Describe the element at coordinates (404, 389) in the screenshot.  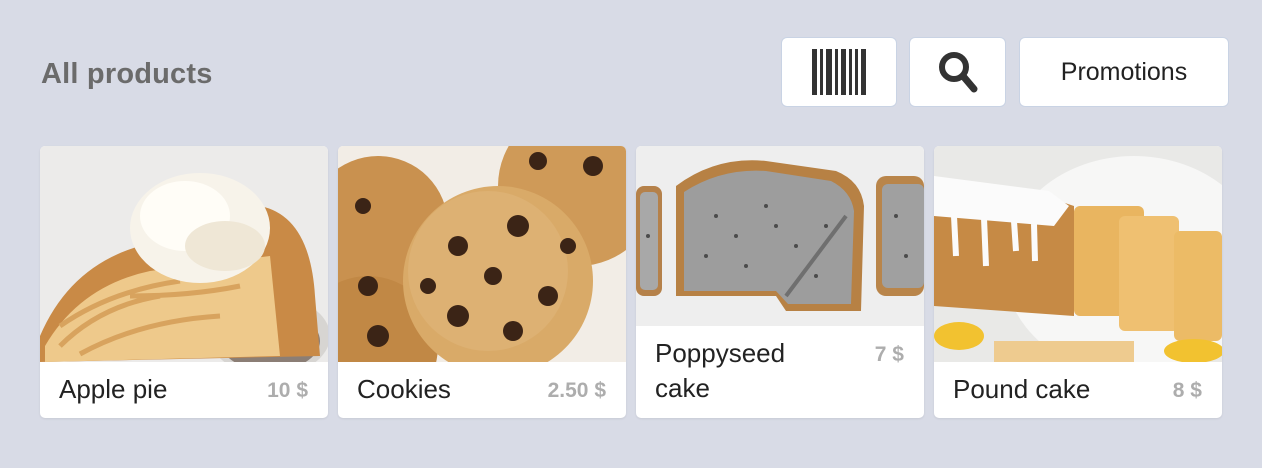
I see `product-name: Cookies` at that location.